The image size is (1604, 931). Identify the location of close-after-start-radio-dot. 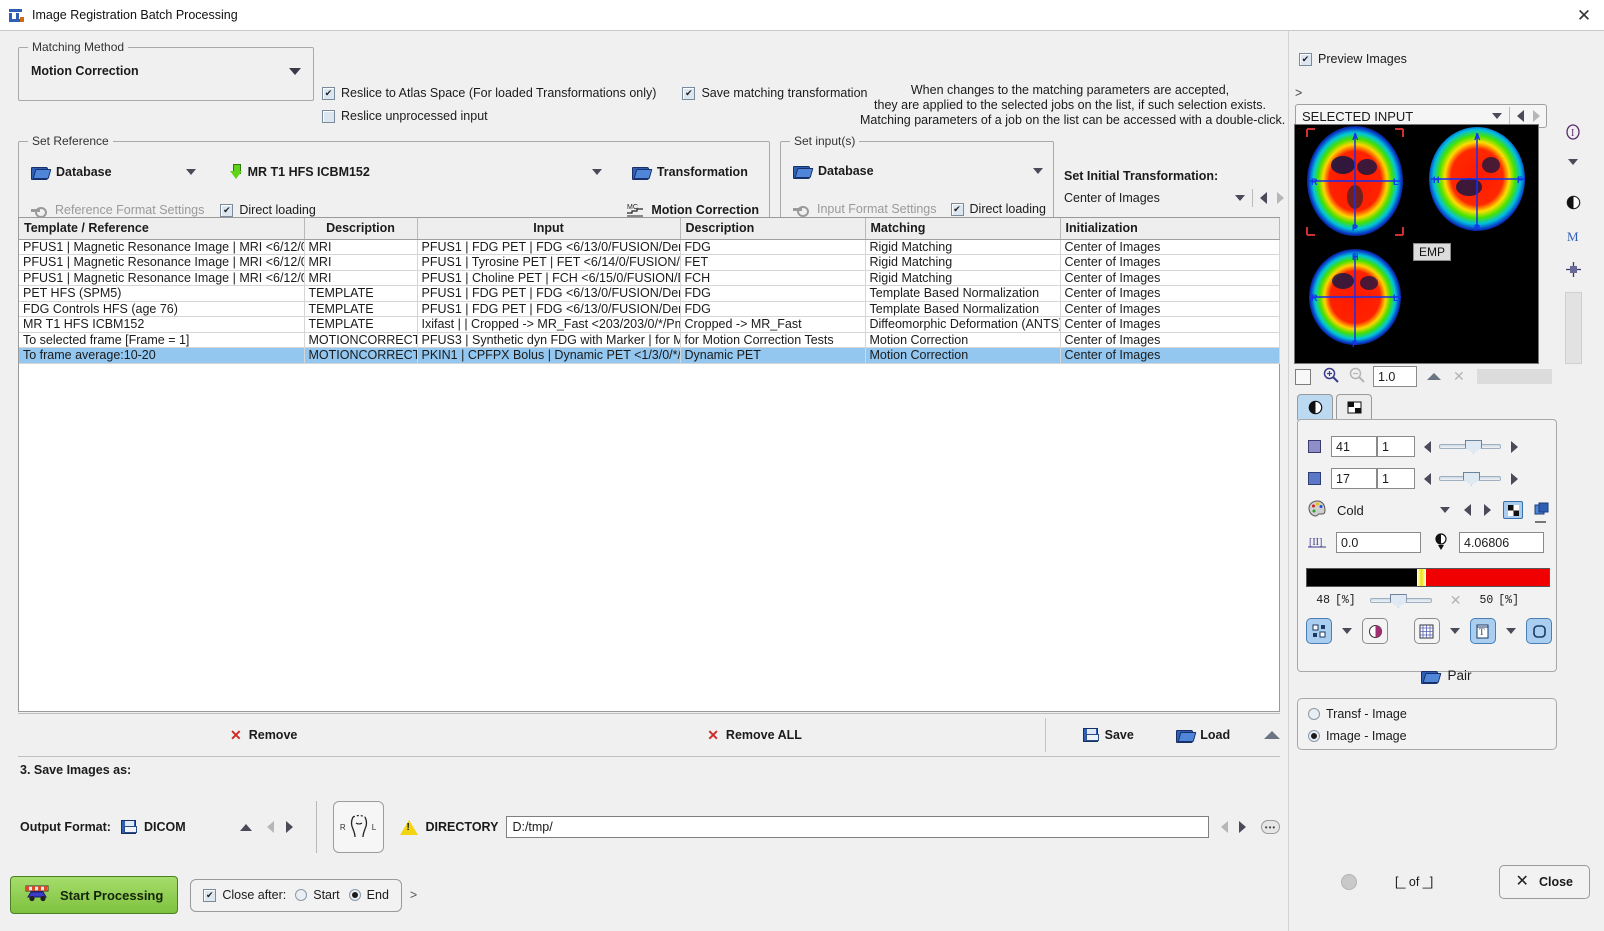
(301, 895).